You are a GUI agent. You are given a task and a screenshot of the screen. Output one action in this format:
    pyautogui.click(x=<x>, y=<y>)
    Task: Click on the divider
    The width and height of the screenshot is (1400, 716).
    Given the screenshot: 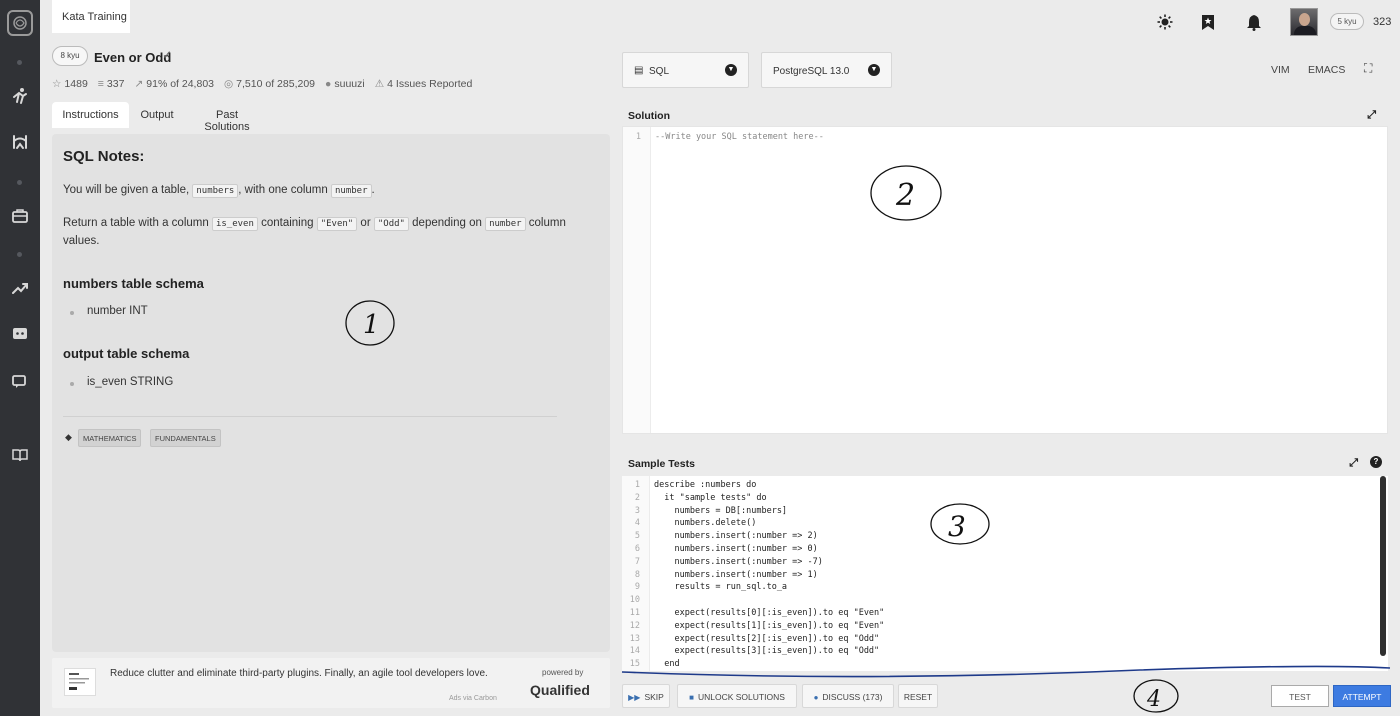 What is the action you would take?
    pyautogui.click(x=310, y=416)
    